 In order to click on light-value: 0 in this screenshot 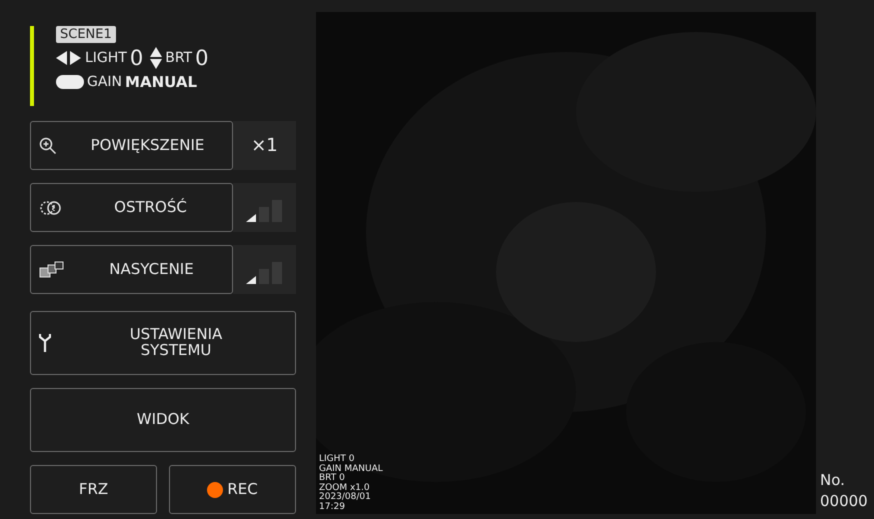, I will do `click(137, 58)`.